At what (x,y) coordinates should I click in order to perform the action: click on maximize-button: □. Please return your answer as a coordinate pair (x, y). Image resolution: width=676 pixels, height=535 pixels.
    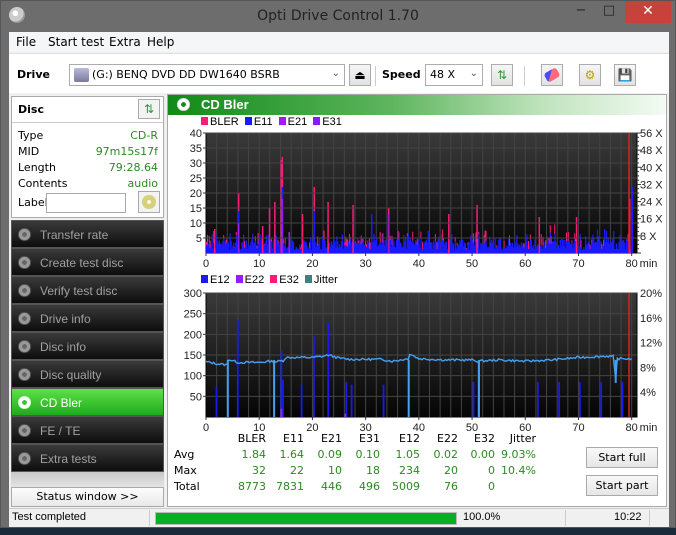
    Looking at the image, I should click on (609, 12).